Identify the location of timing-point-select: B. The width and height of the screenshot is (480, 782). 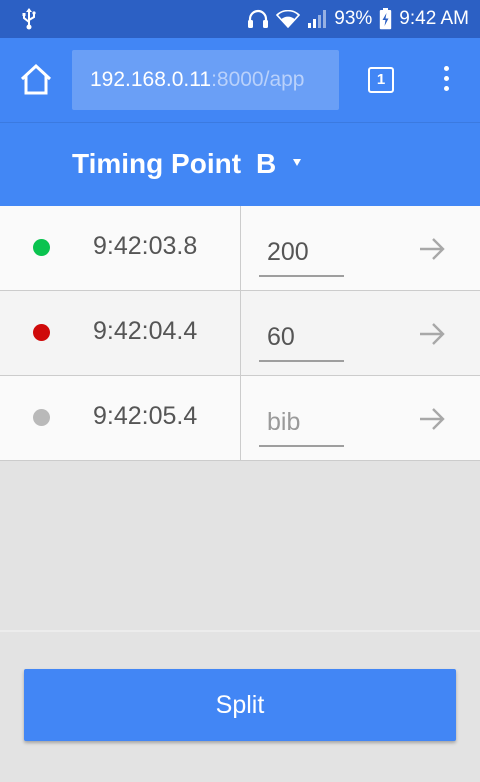
(266, 164).